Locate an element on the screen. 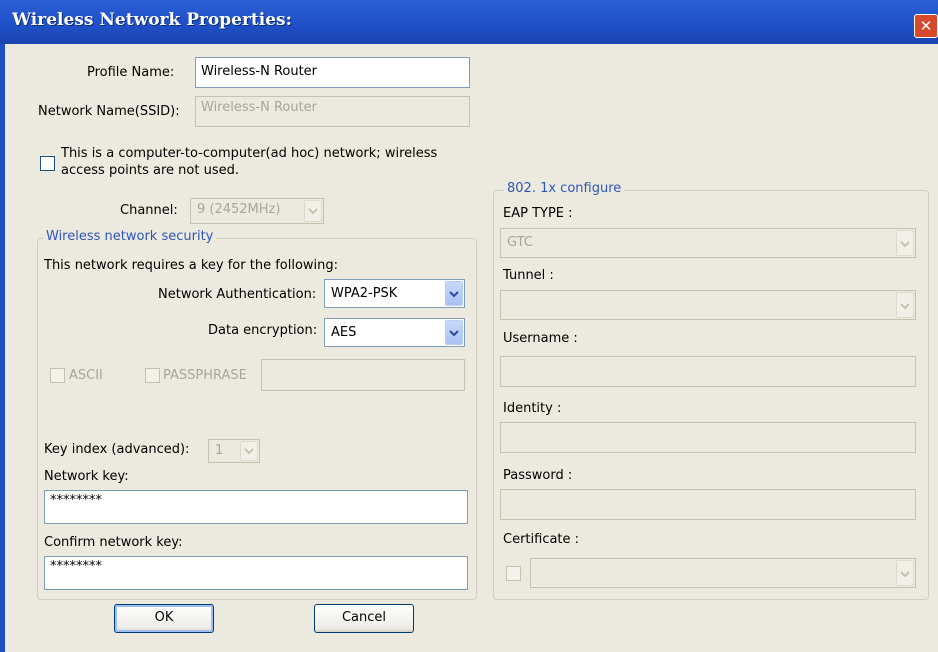 The image size is (938, 652). username-label: Username : is located at coordinates (540, 338).